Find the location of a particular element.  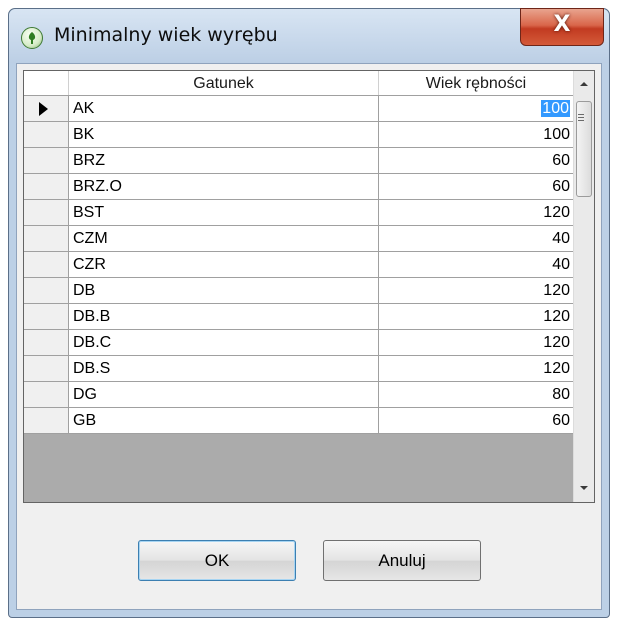

table-row: DB 120 is located at coordinates (299, 291).